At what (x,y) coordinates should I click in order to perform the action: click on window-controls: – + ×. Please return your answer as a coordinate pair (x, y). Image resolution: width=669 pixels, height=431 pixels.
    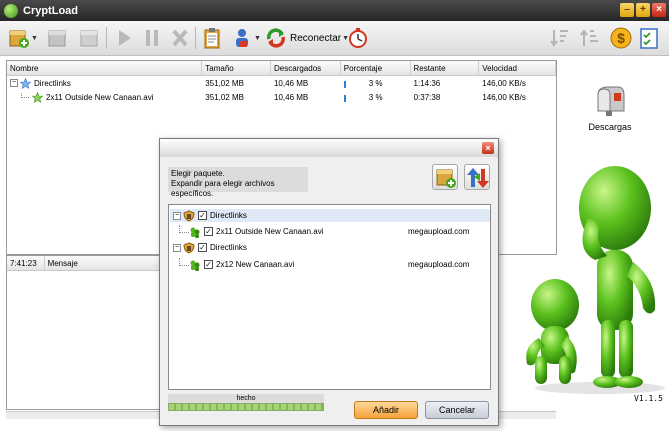
    Looking at the image, I should click on (643, 10).